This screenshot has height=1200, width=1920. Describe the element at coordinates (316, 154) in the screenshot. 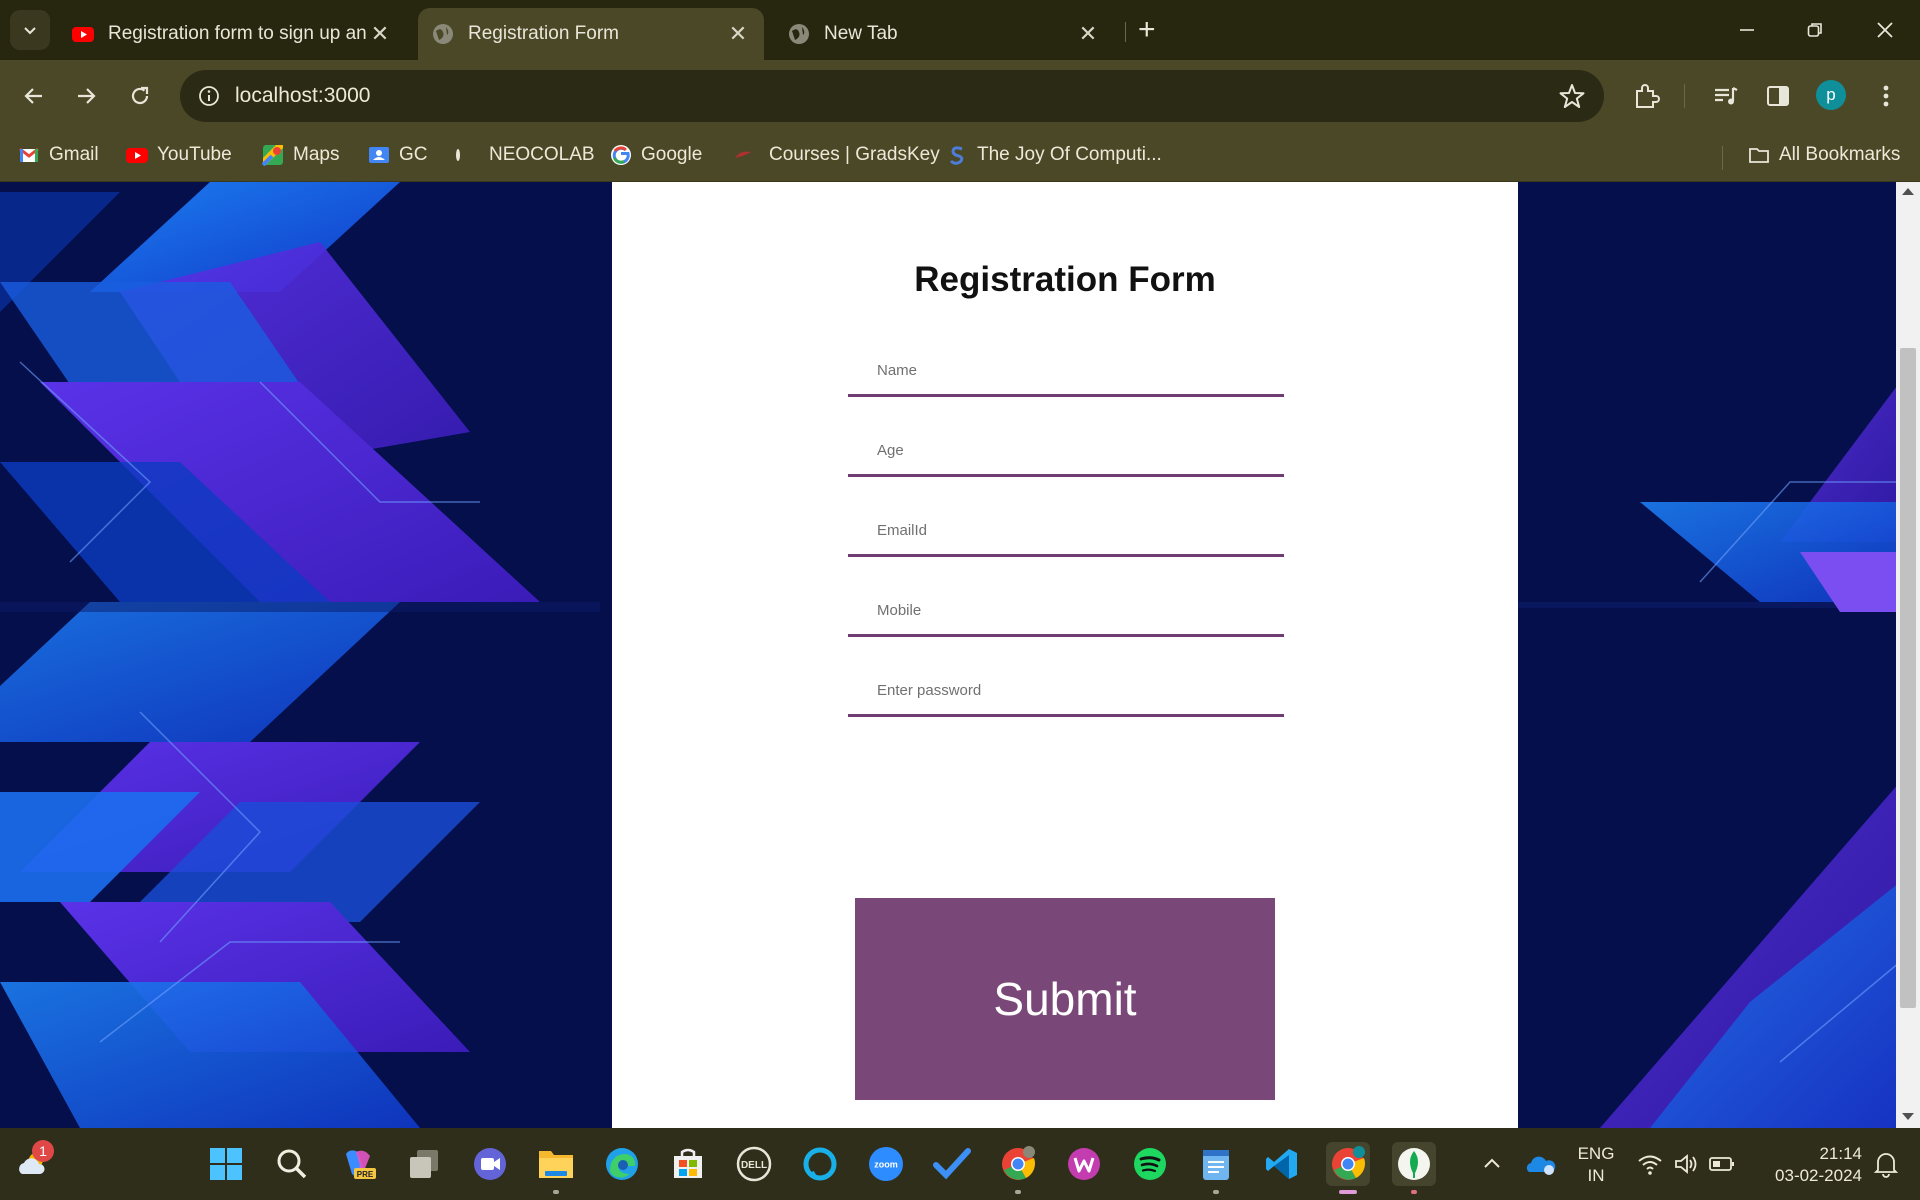

I see `bookmark-label: Maps` at that location.